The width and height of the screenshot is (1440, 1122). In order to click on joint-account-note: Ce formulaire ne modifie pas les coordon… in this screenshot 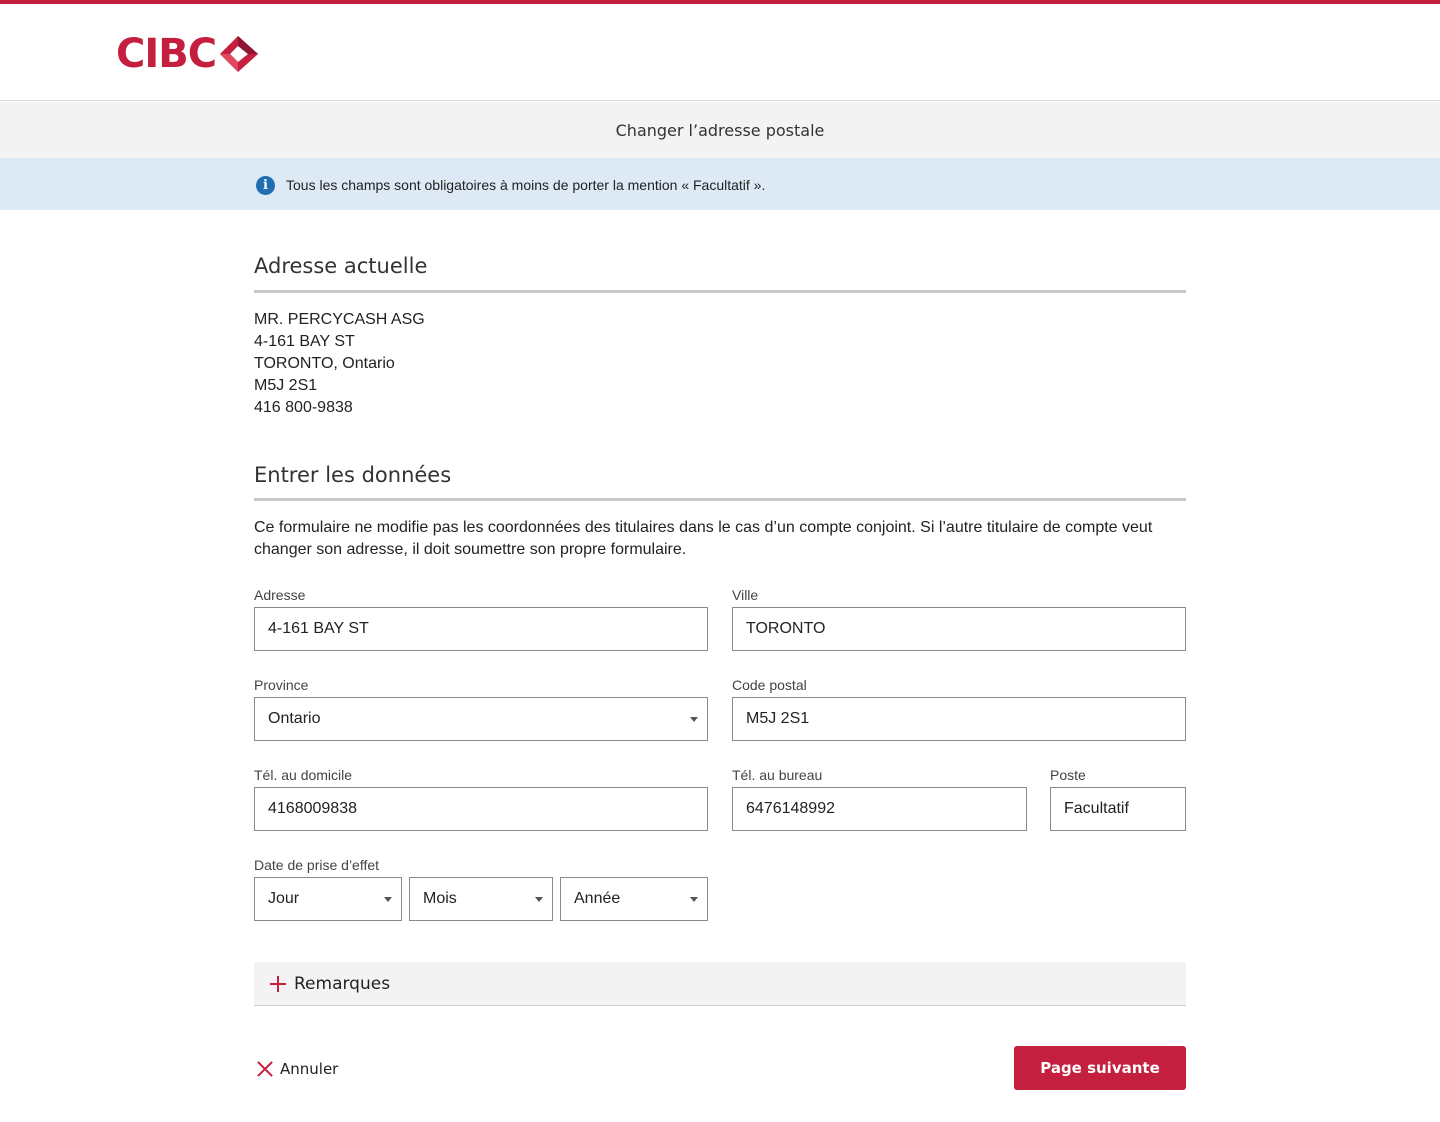, I will do `click(703, 538)`.